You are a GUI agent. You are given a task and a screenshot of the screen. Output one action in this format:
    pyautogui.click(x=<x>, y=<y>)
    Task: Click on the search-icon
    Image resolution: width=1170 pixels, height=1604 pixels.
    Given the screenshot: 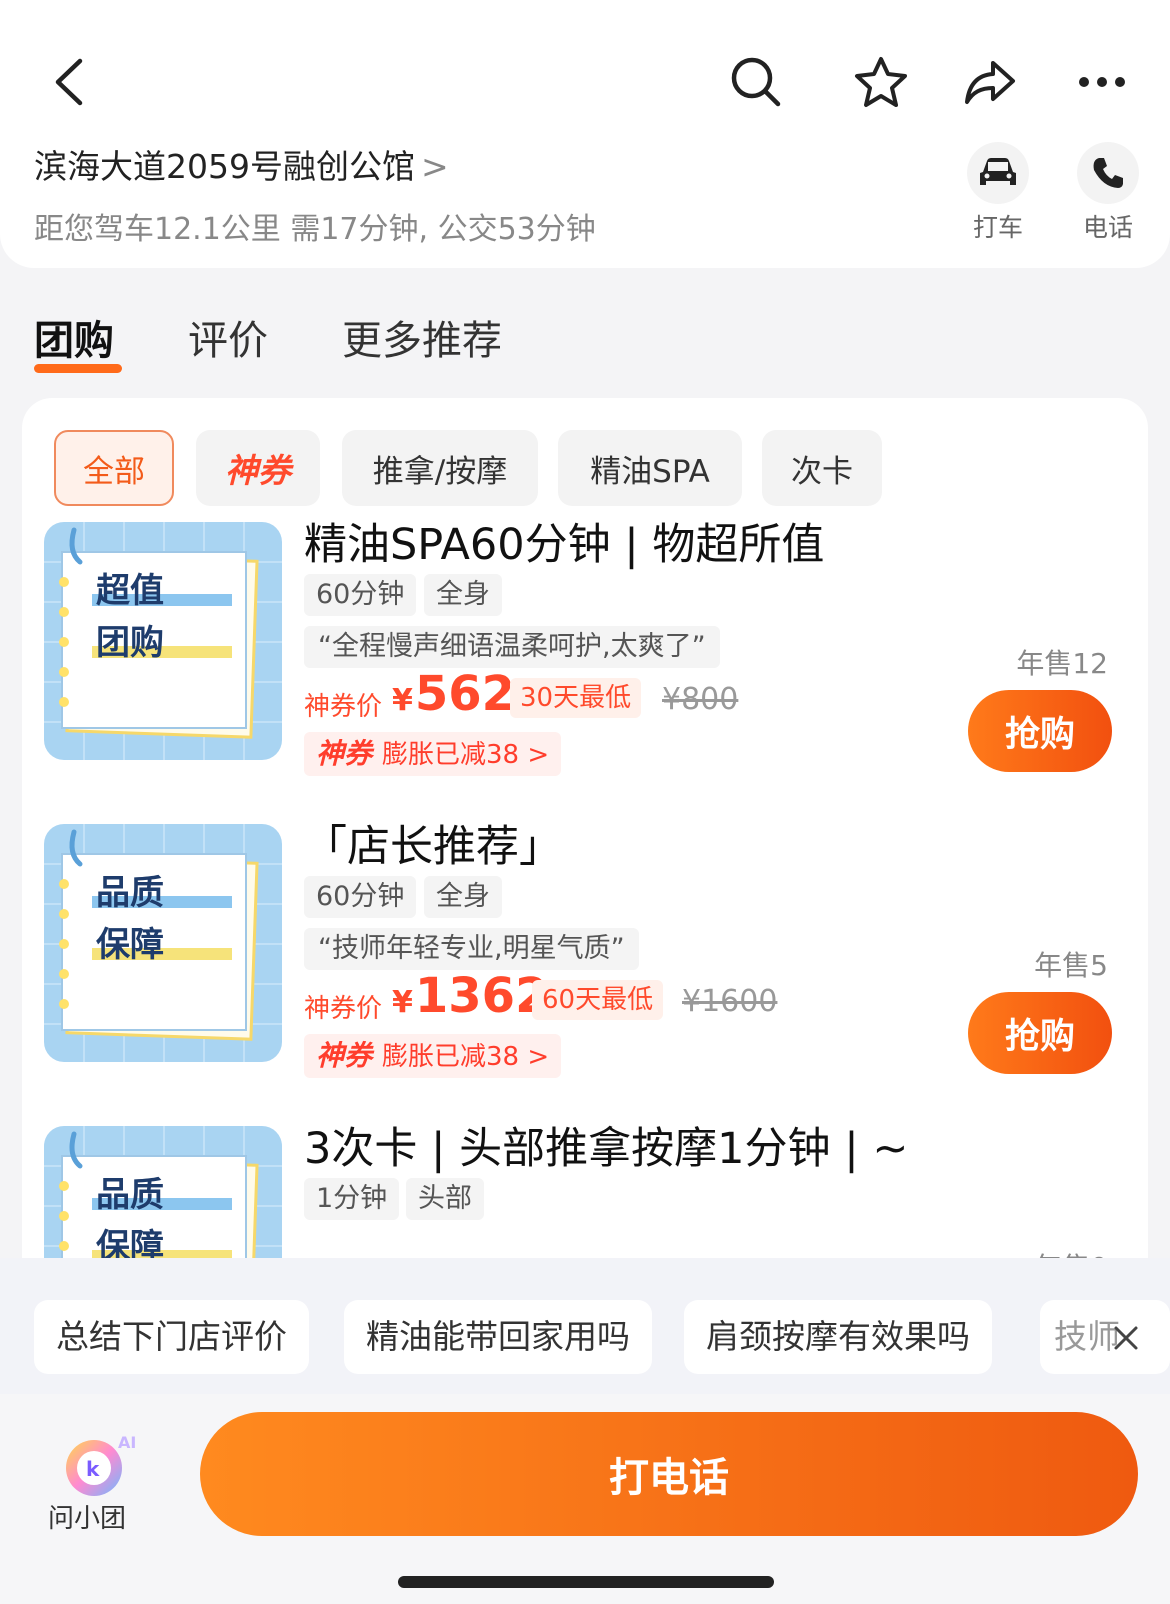 What is the action you would take?
    pyautogui.click(x=756, y=82)
    